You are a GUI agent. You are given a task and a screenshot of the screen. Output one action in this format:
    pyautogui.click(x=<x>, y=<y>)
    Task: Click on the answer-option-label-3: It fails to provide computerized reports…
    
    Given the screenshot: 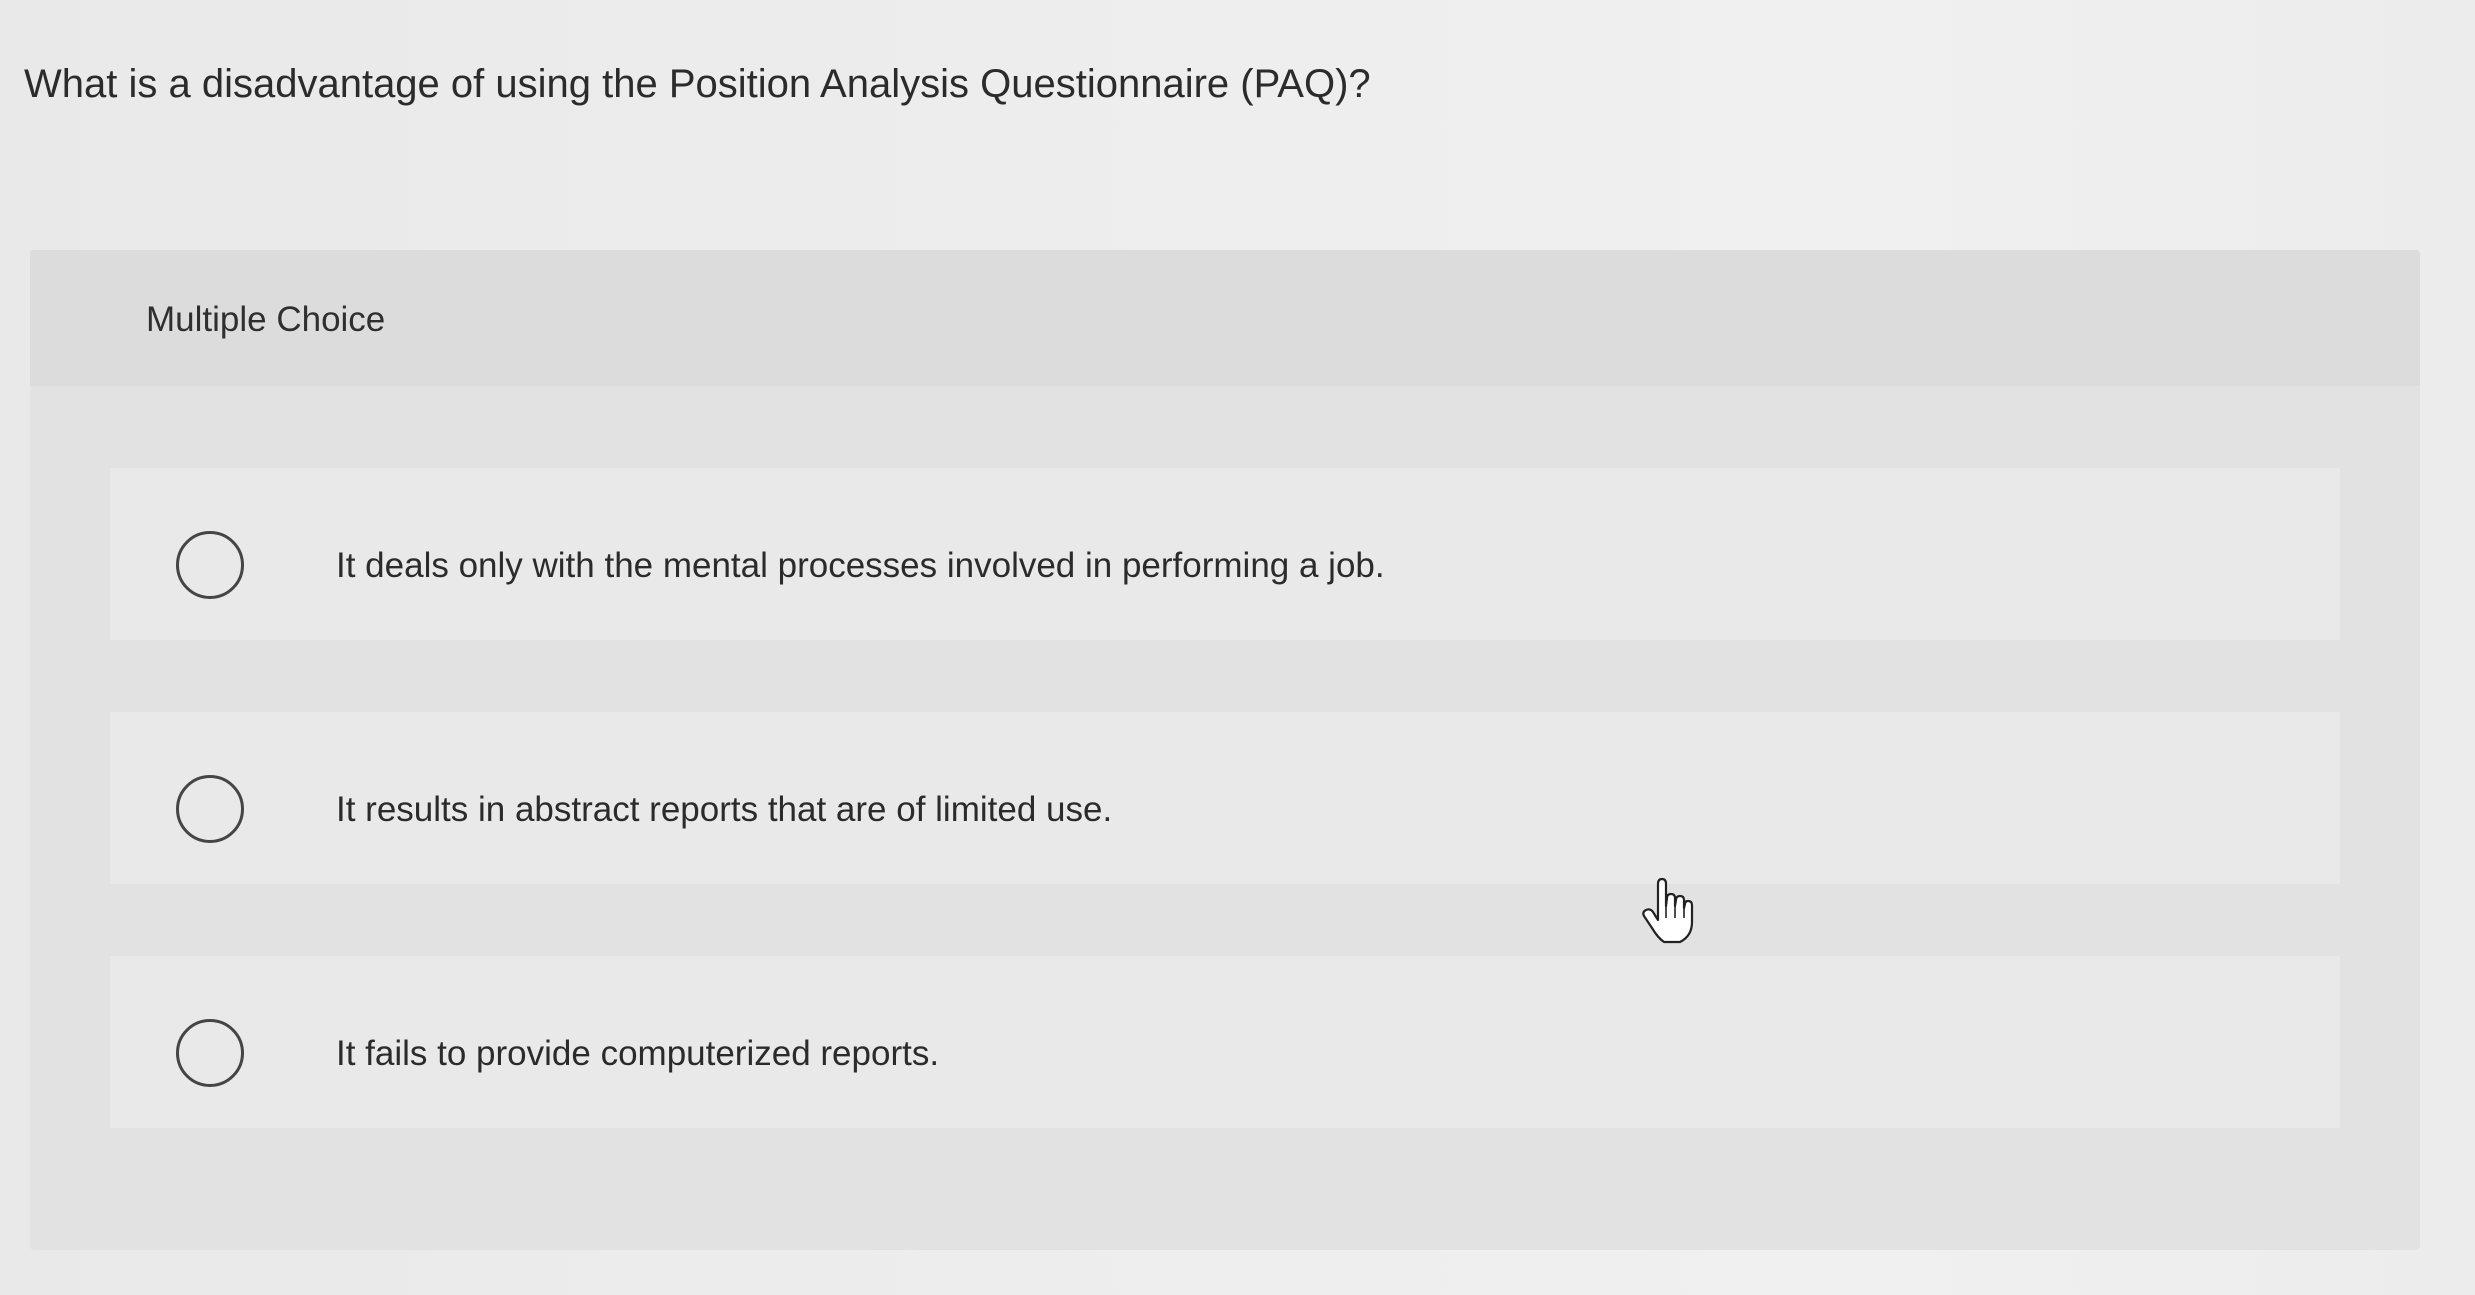 What is the action you would take?
    pyautogui.click(x=638, y=1053)
    